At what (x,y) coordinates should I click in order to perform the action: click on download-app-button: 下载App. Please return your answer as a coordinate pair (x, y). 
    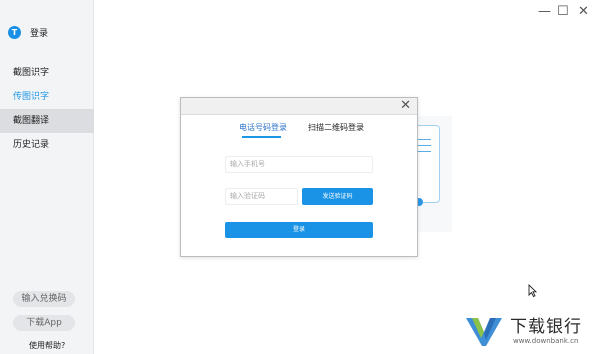
    Looking at the image, I should click on (44, 323).